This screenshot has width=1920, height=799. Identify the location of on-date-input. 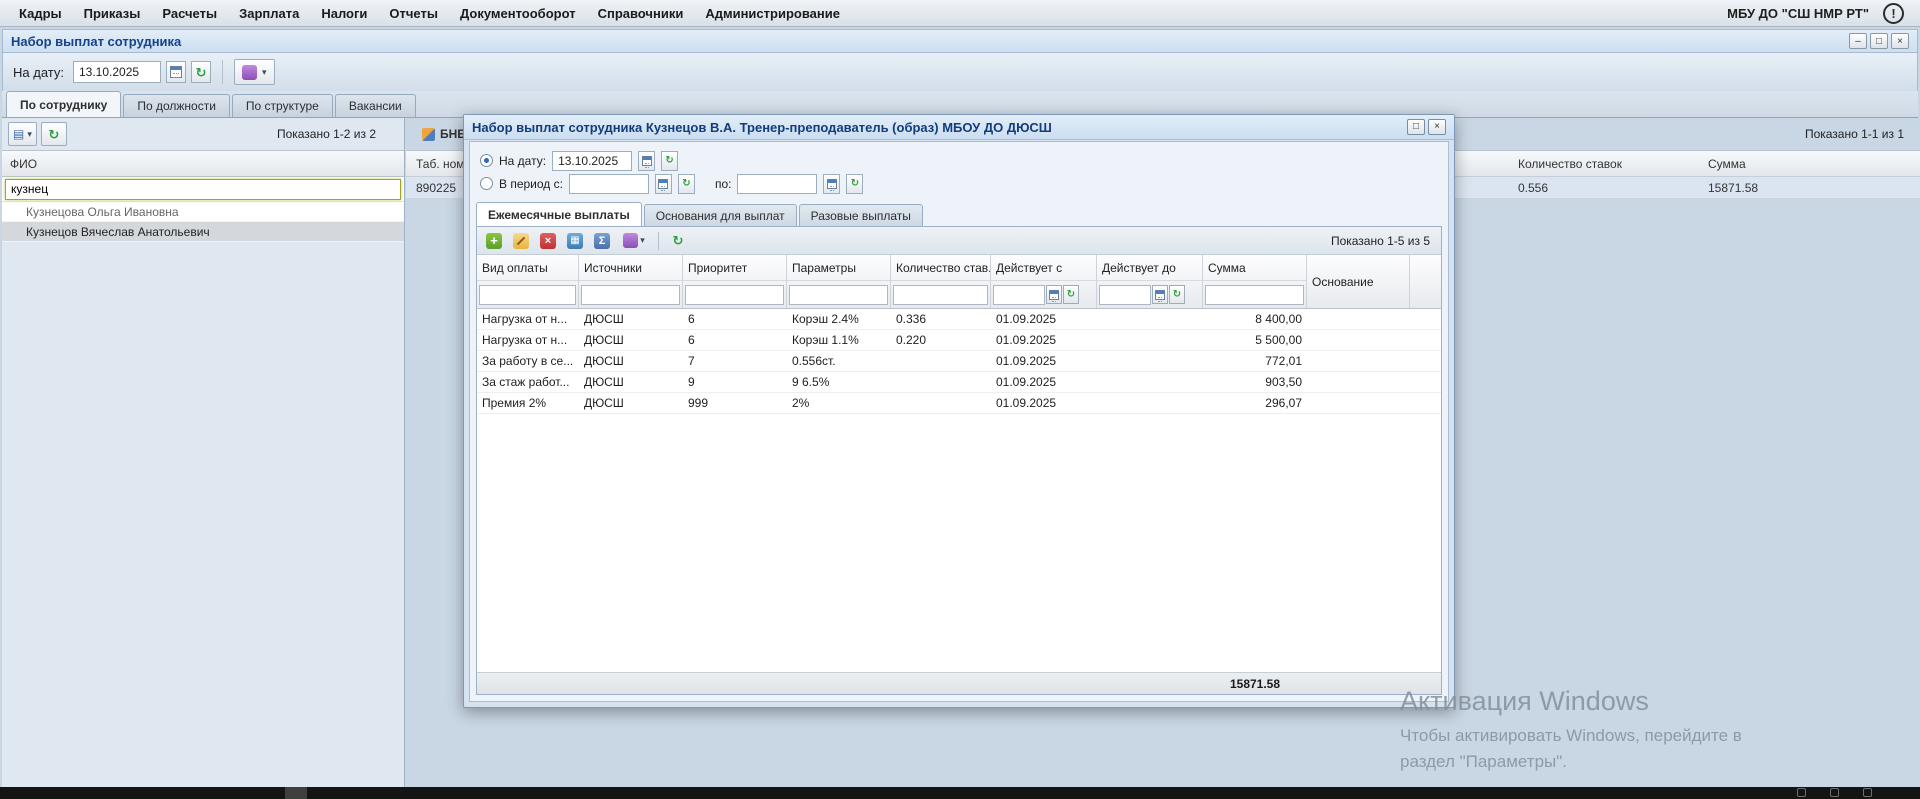
(592, 160).